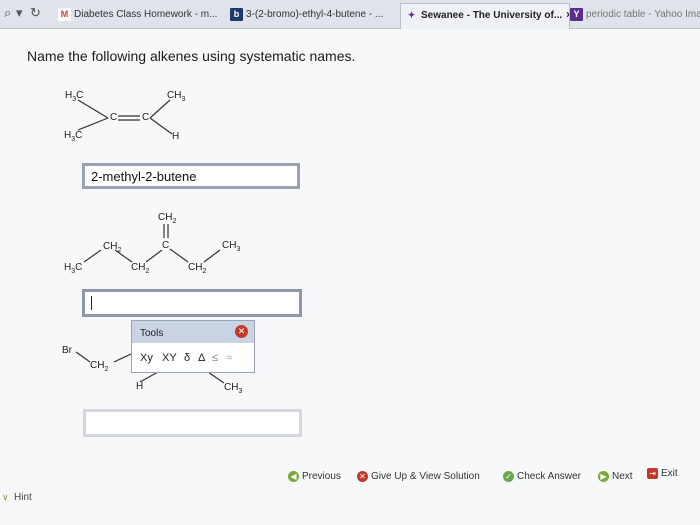 This screenshot has width=700, height=525. What do you see at coordinates (67, 350) in the screenshot?
I see `atom-br: Br` at bounding box center [67, 350].